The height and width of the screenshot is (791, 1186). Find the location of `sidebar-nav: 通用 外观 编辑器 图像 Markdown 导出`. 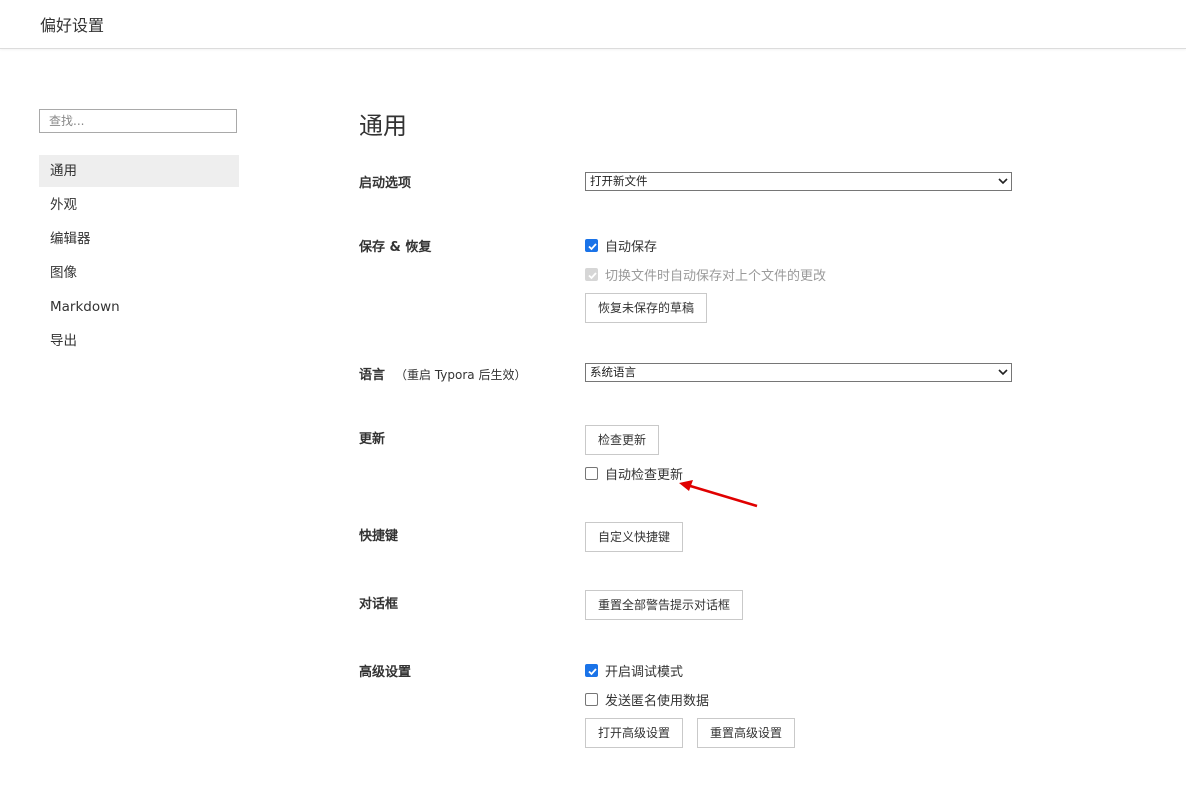

sidebar-nav: 通用 外观 编辑器 图像 Markdown 导出 is located at coordinates (139, 257).